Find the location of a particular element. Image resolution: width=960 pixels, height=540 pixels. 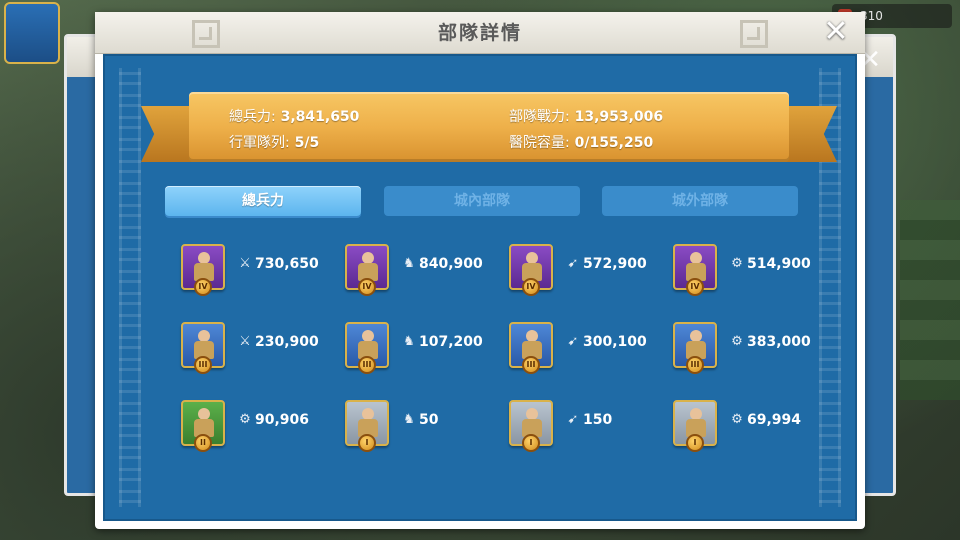

close-button: ✕ is located at coordinates (836, 32).